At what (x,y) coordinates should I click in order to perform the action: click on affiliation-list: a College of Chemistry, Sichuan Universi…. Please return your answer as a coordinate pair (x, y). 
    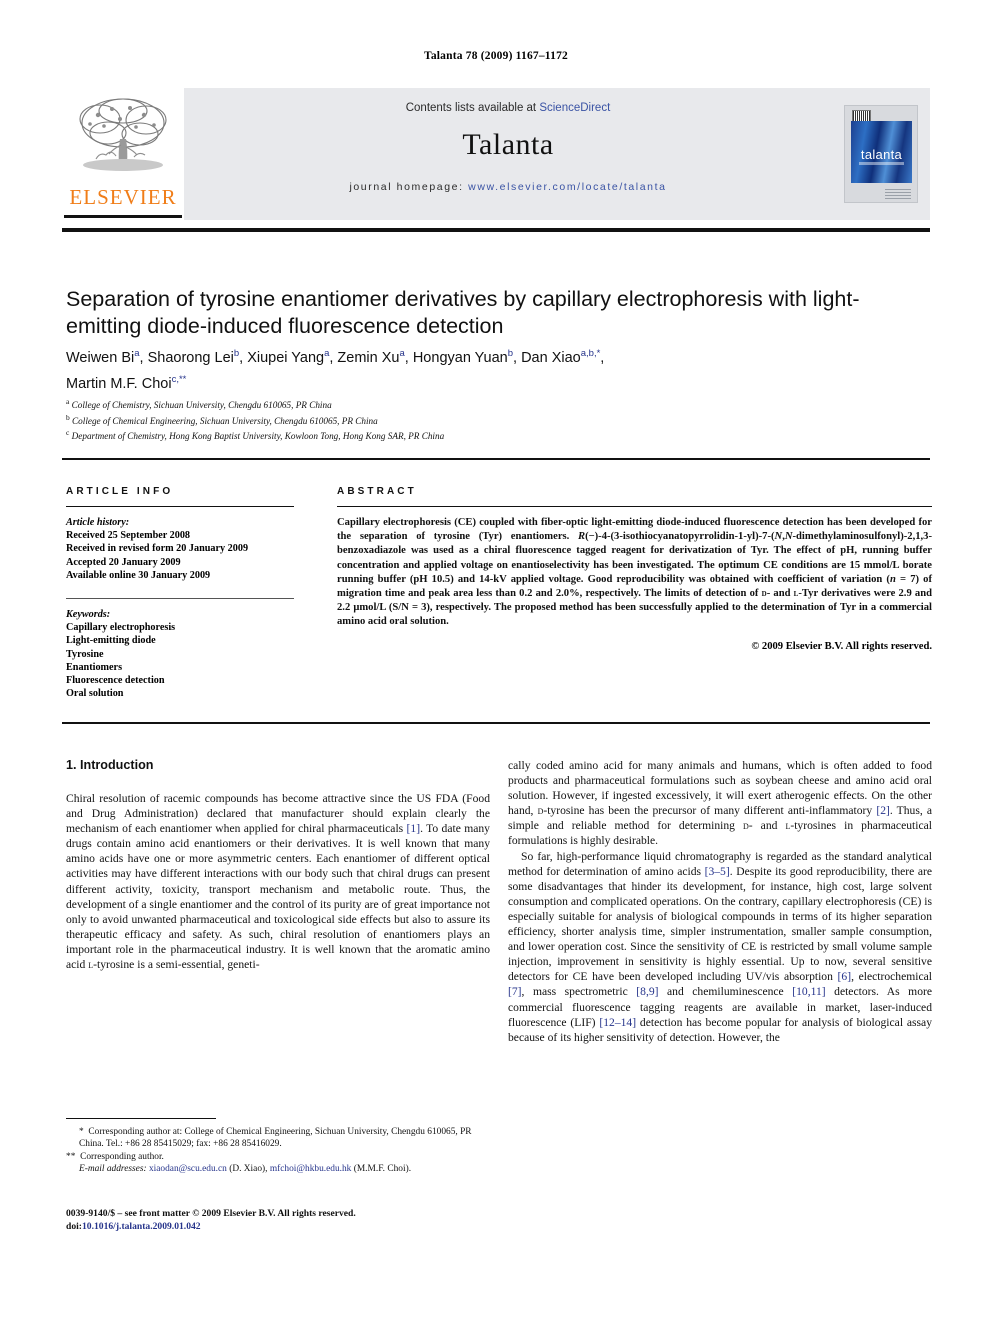
    Looking at the image, I should click on (499, 419).